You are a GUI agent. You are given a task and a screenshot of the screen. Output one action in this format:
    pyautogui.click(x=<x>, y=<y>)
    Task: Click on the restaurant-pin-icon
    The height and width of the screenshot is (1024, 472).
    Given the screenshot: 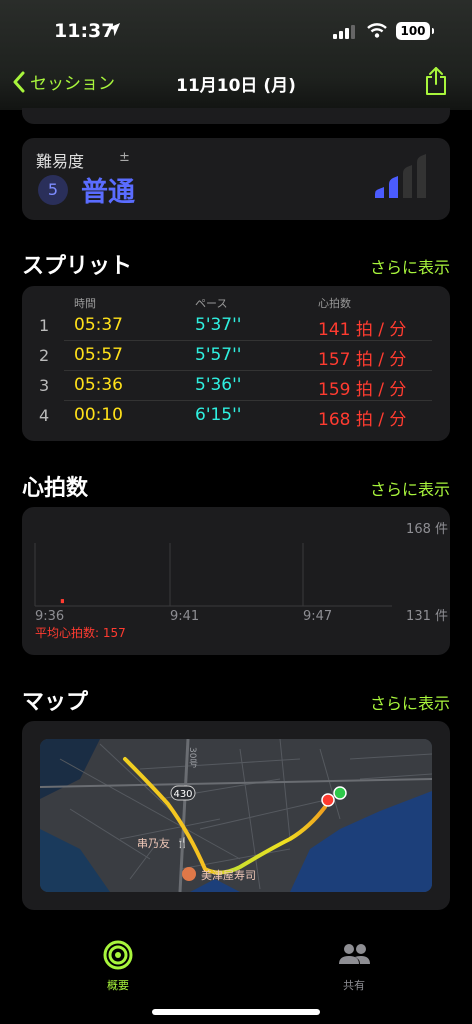 What is the action you would take?
    pyautogui.click(x=189, y=874)
    